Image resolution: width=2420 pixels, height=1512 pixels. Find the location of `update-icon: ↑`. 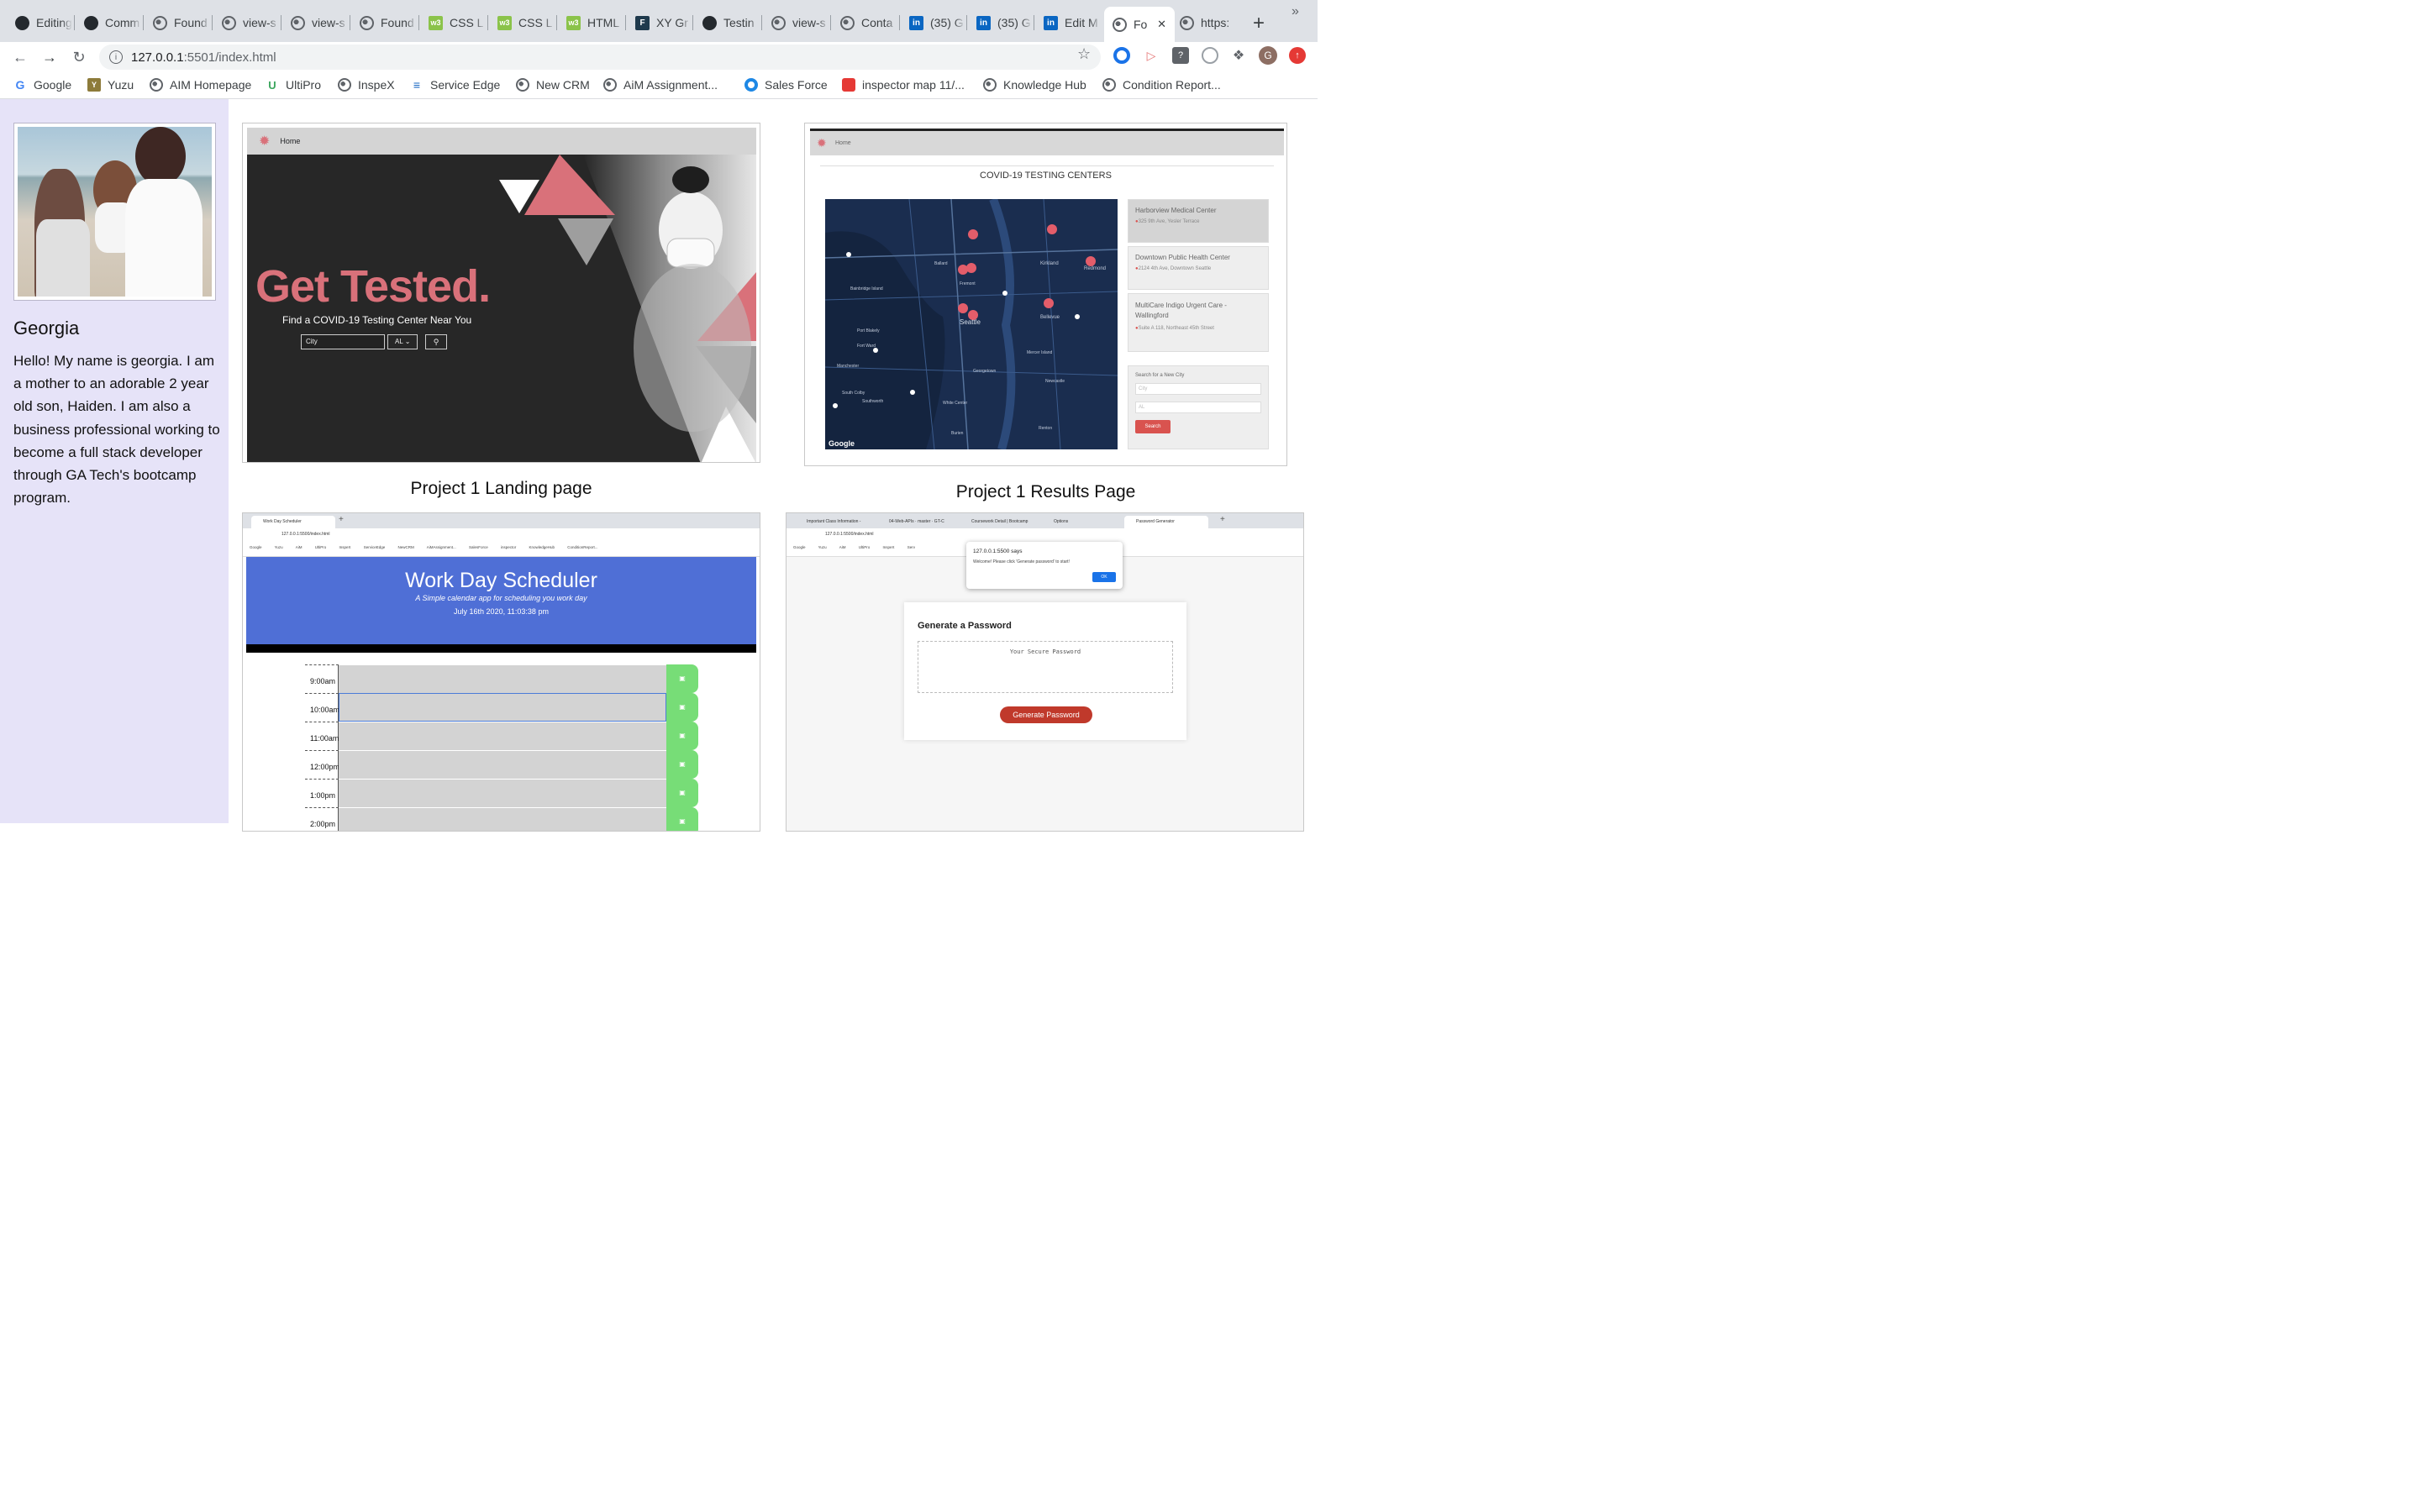

update-icon: ↑ is located at coordinates (1297, 55).